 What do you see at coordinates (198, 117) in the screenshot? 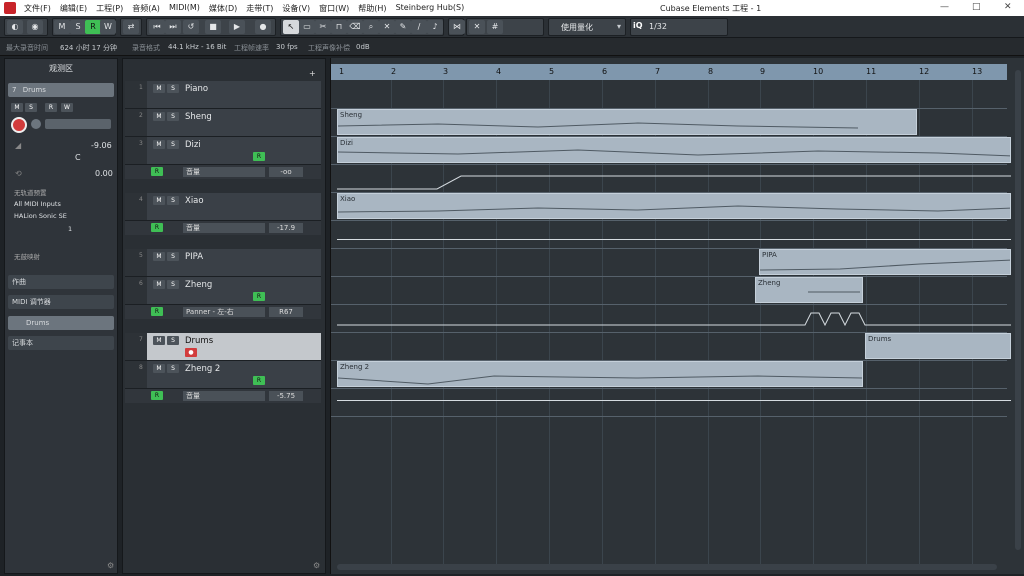
I see `track-name: Sheng` at bounding box center [198, 117].